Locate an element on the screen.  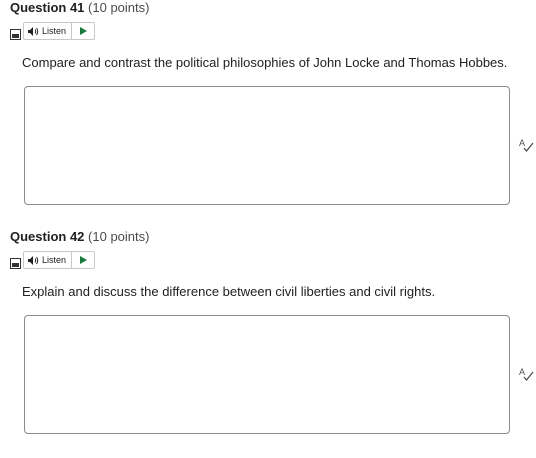
question-number: Question 41 is located at coordinates (47, 7).